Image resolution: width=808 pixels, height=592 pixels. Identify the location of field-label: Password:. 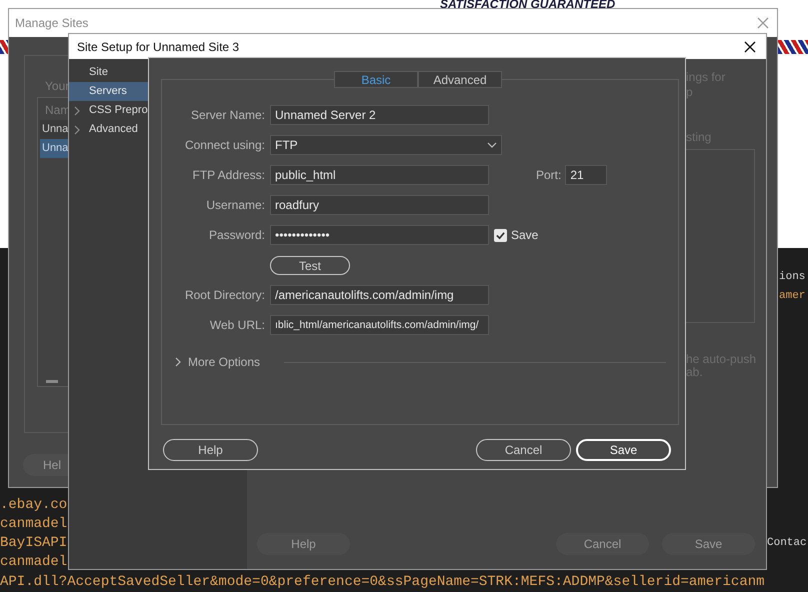
(237, 235).